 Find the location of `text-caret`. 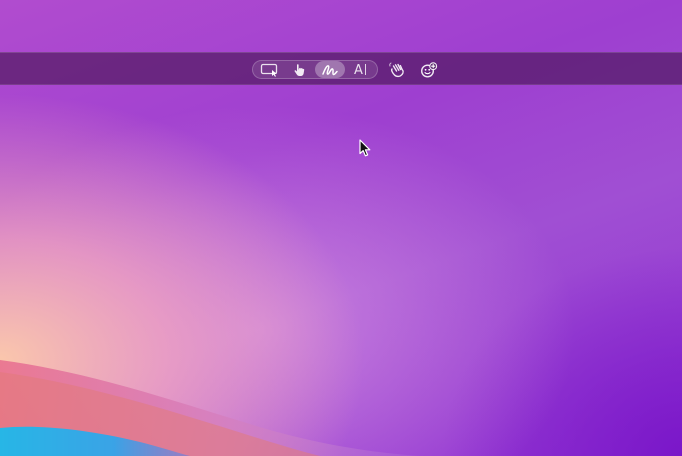

text-caret is located at coordinates (365, 69).